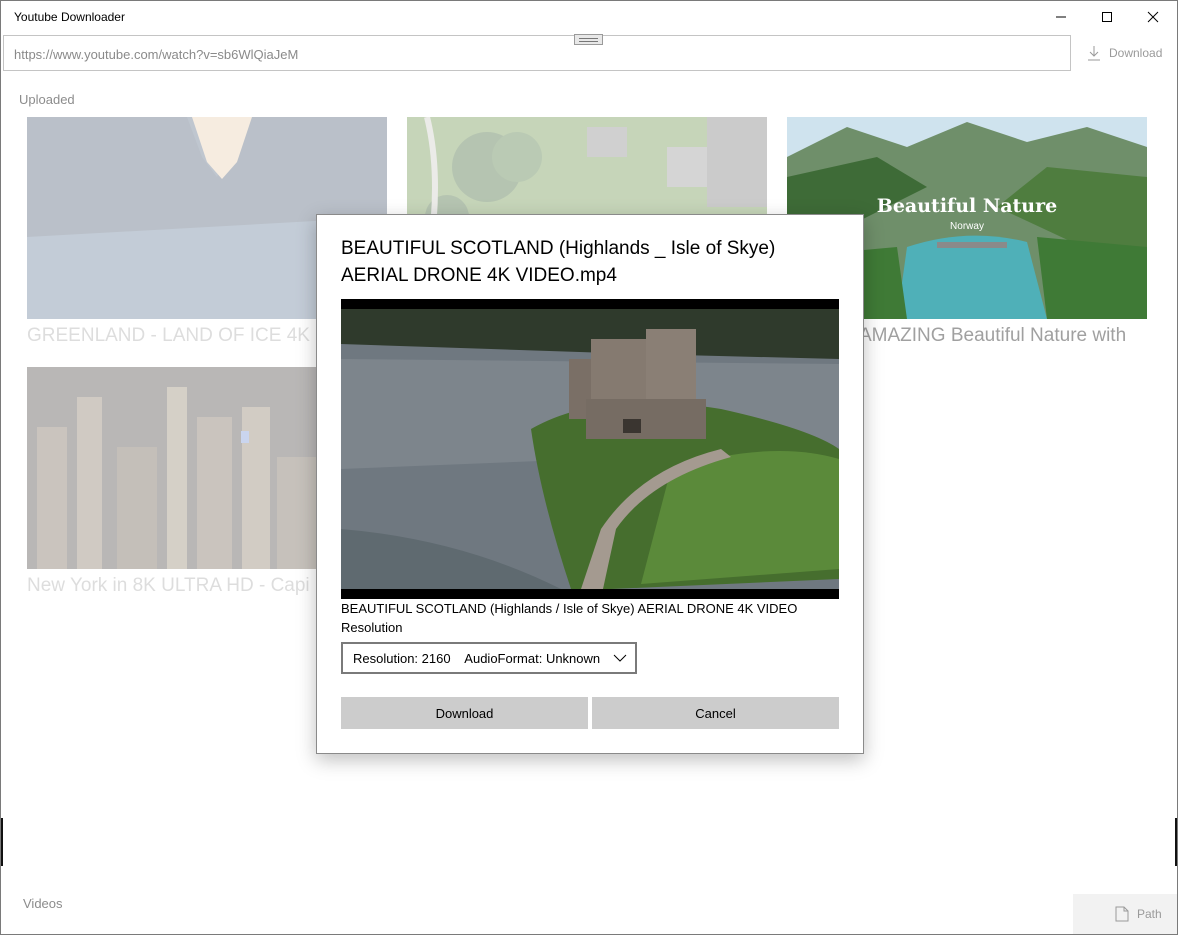  I want to click on download-button: Download, so click(1125, 53).